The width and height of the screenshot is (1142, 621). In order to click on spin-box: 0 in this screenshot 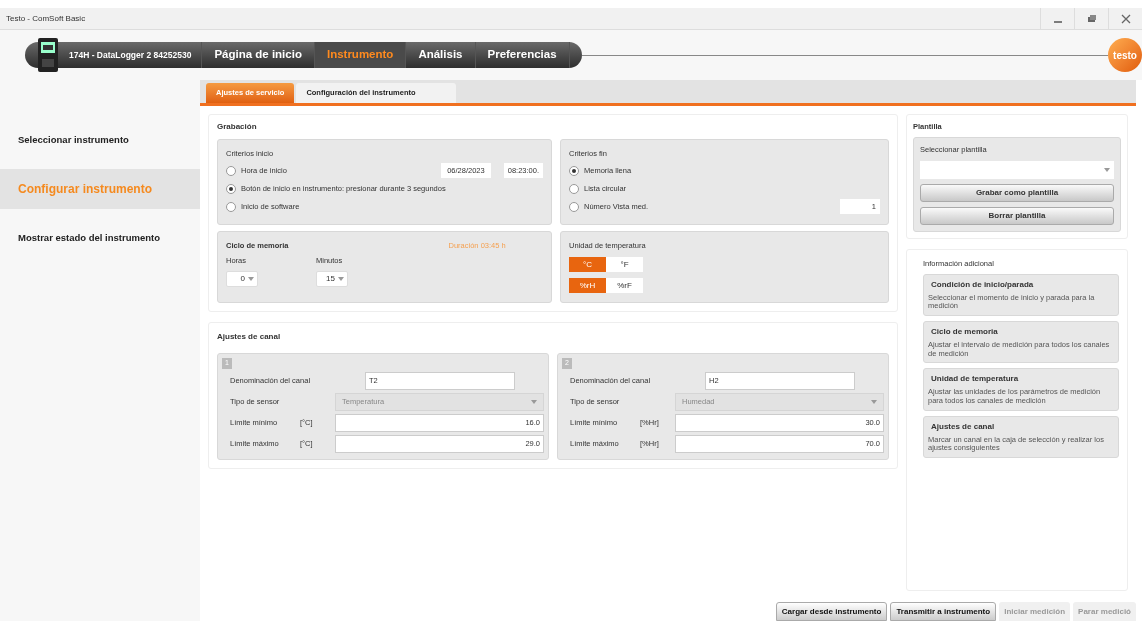, I will do `click(242, 278)`.